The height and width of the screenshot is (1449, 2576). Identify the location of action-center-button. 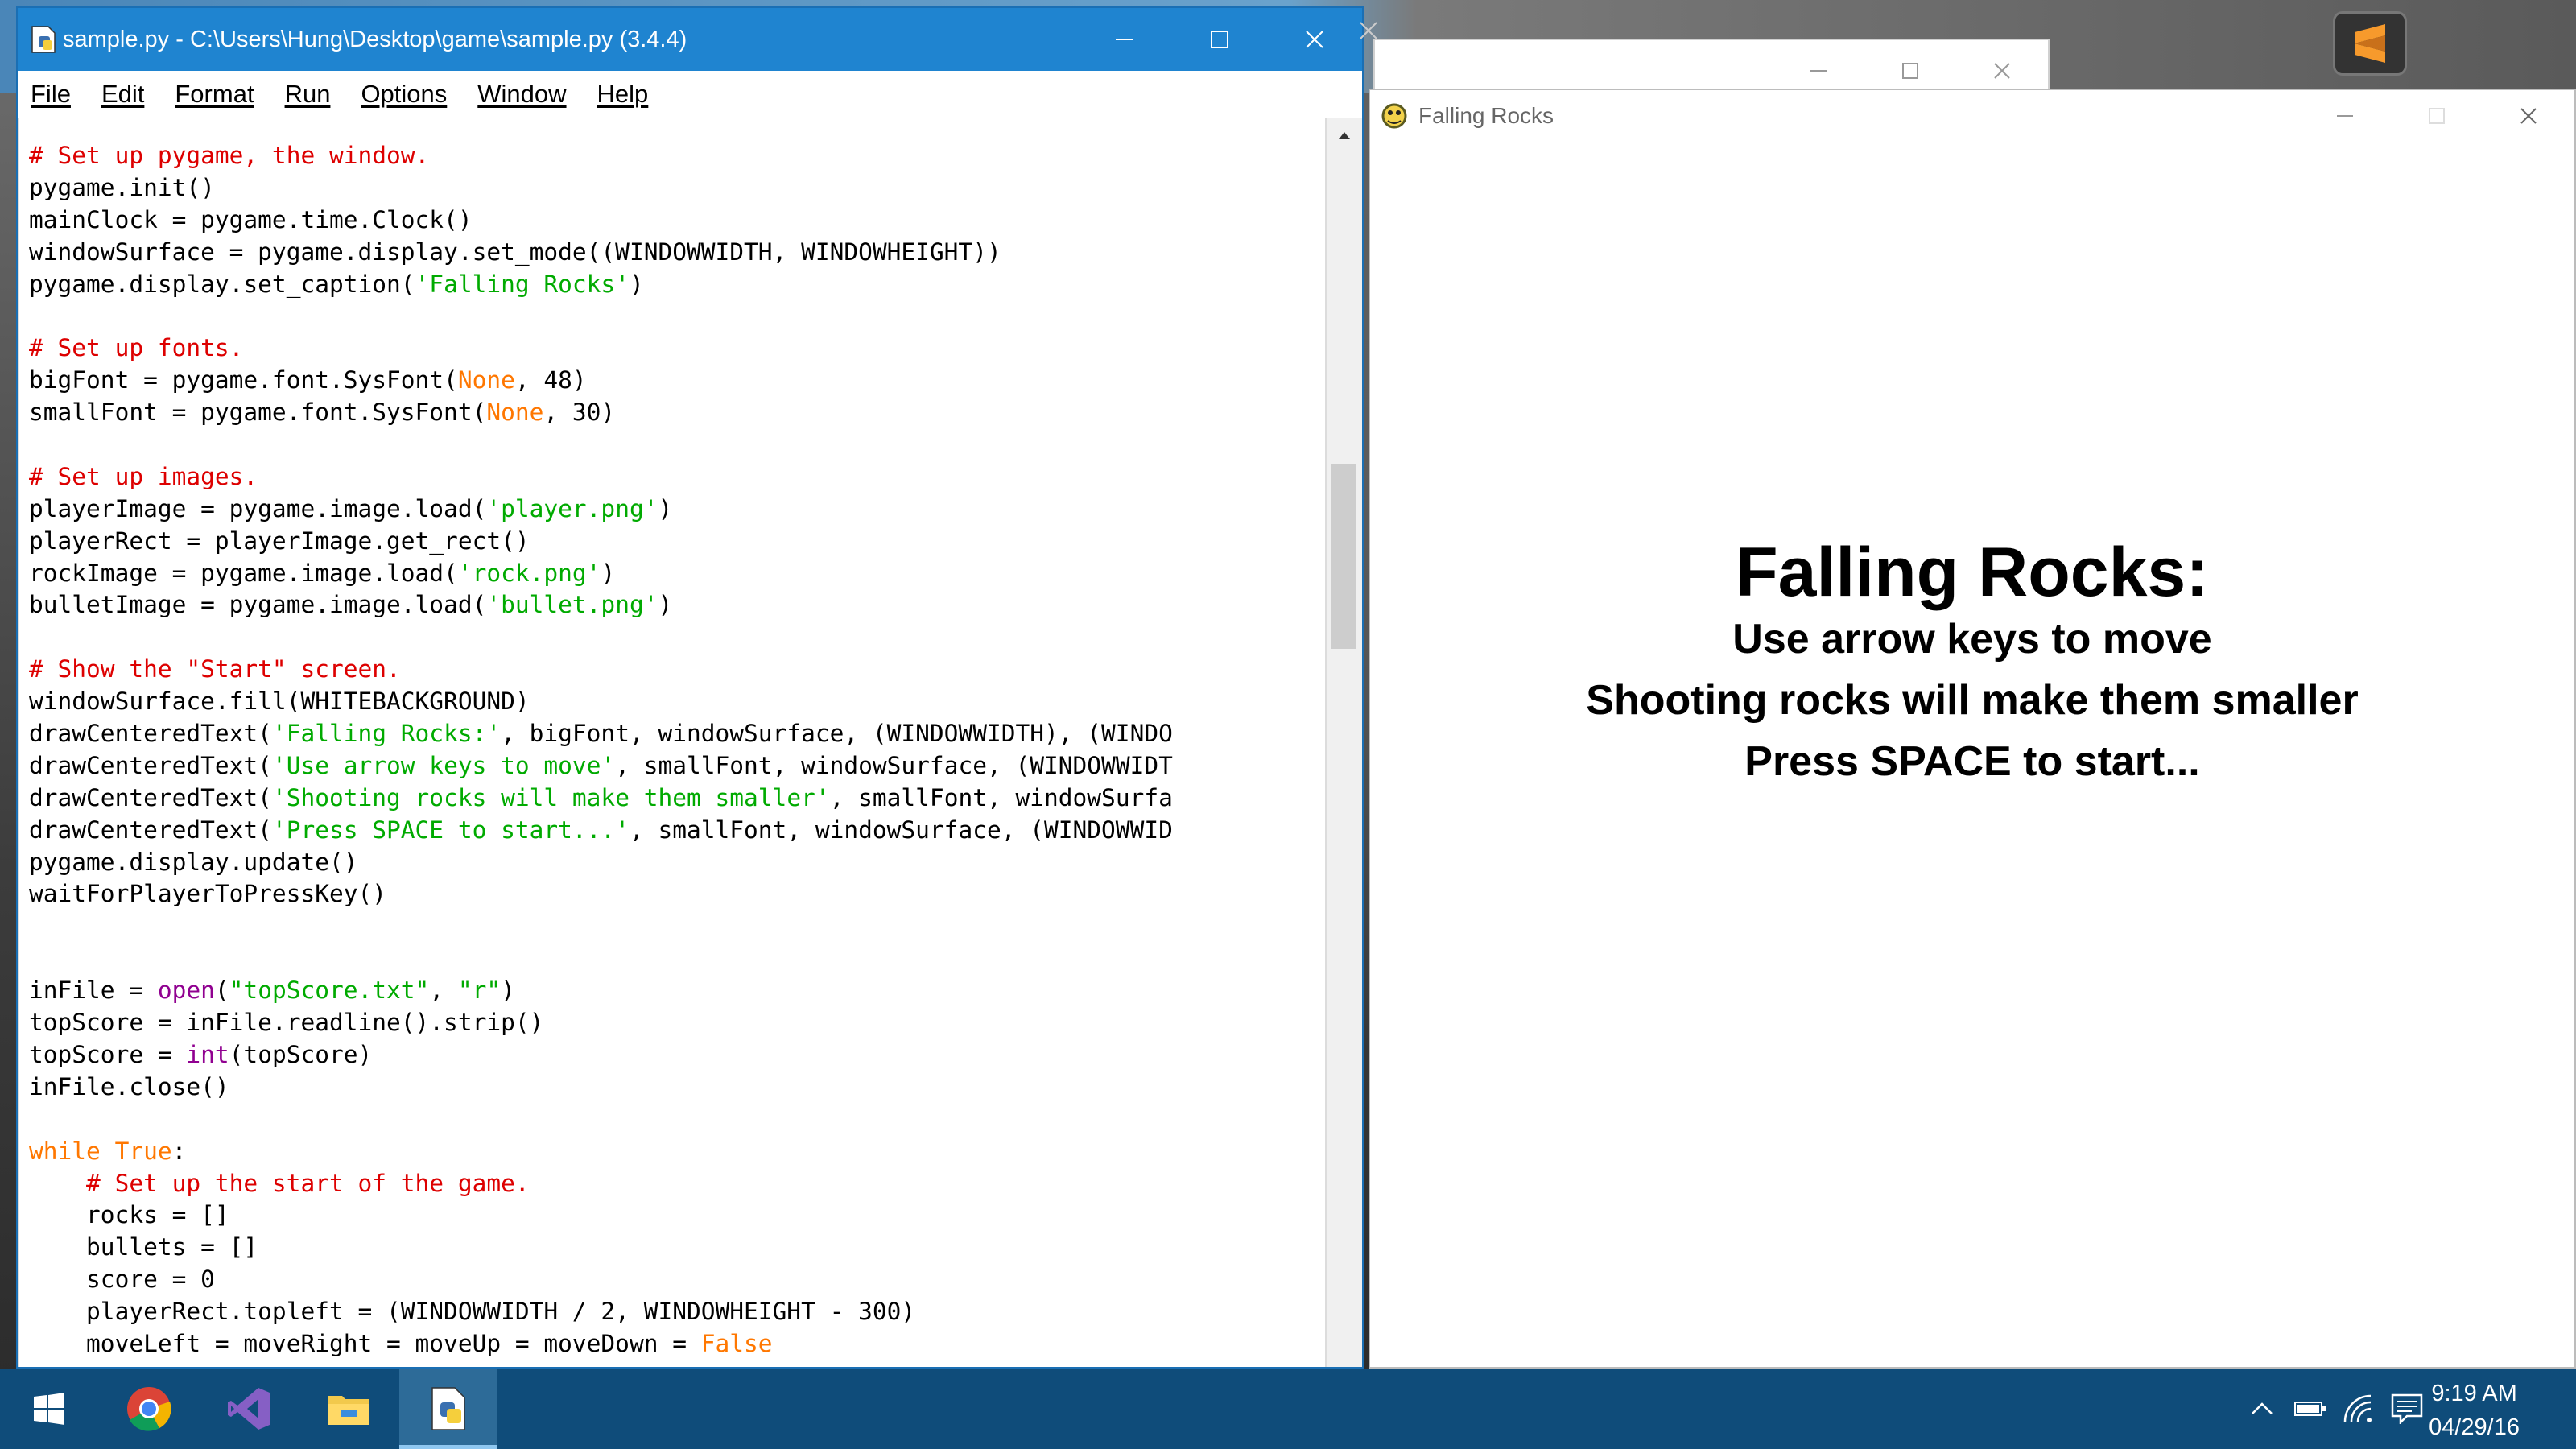
(2407, 1409).